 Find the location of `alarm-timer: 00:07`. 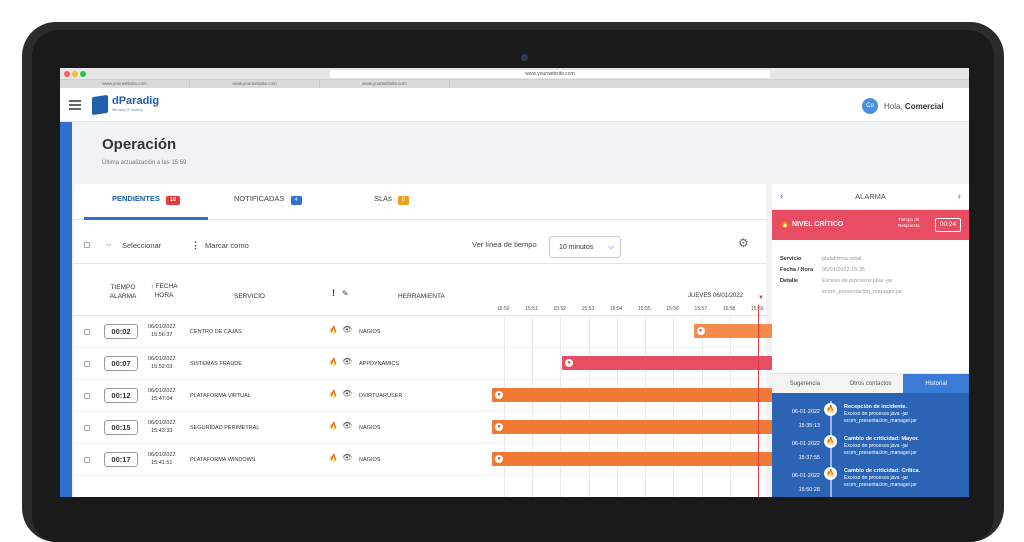

alarm-timer: 00:07 is located at coordinates (121, 363).